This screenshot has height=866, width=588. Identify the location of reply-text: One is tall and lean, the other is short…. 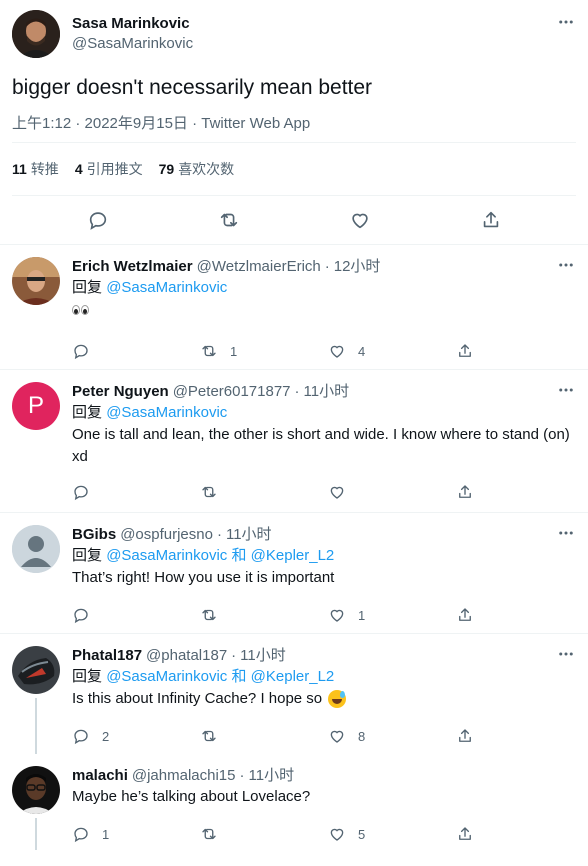
(321, 445).